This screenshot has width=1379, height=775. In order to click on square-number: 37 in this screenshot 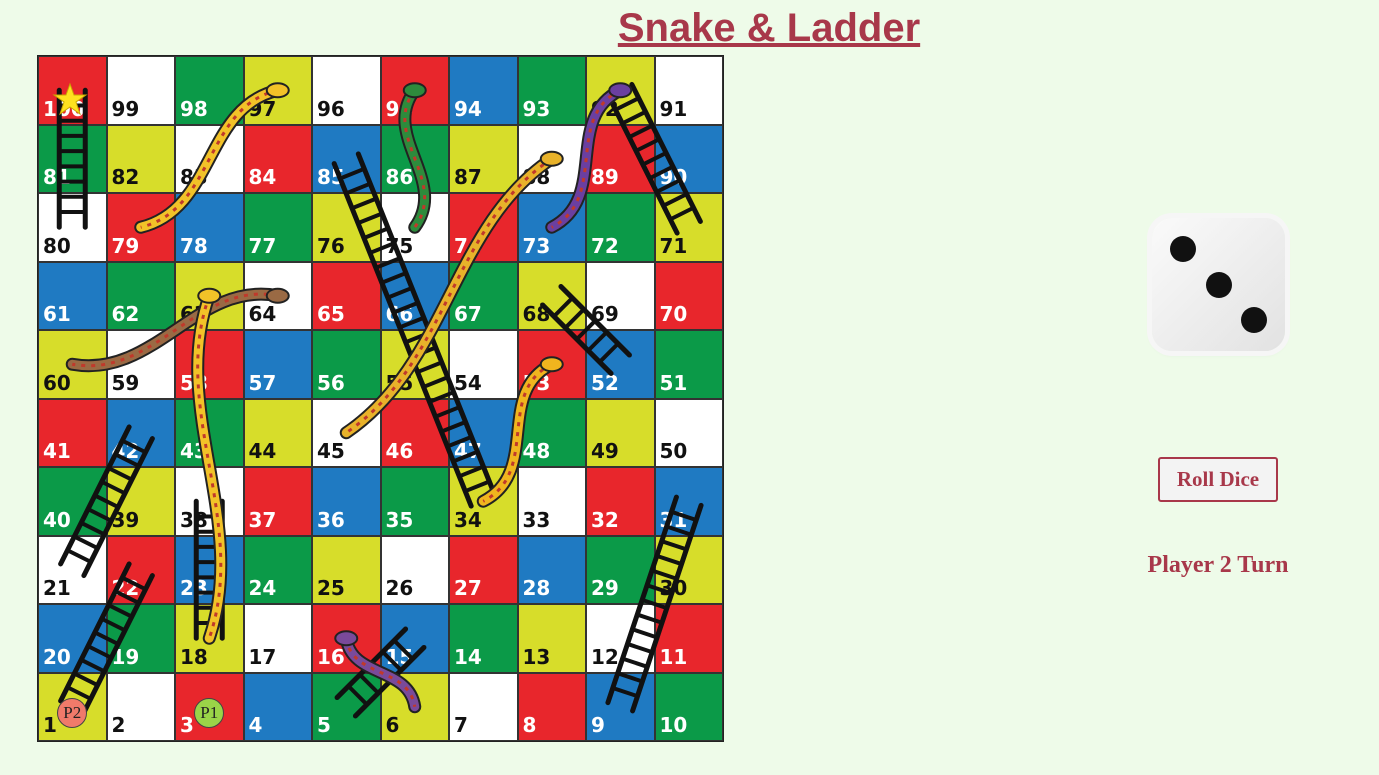, I will do `click(262, 519)`.